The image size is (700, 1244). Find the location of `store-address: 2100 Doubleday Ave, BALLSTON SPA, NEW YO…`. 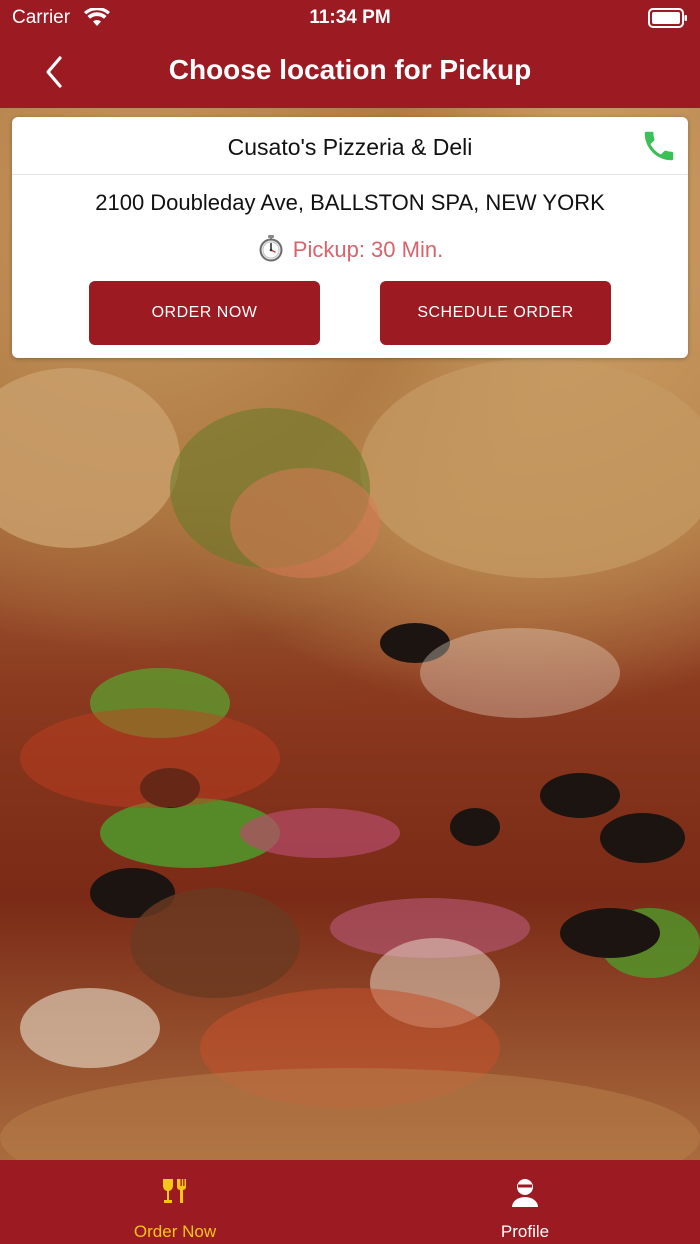

store-address: 2100 Doubleday Ave, BALLSTON SPA, NEW YO… is located at coordinates (350, 202).